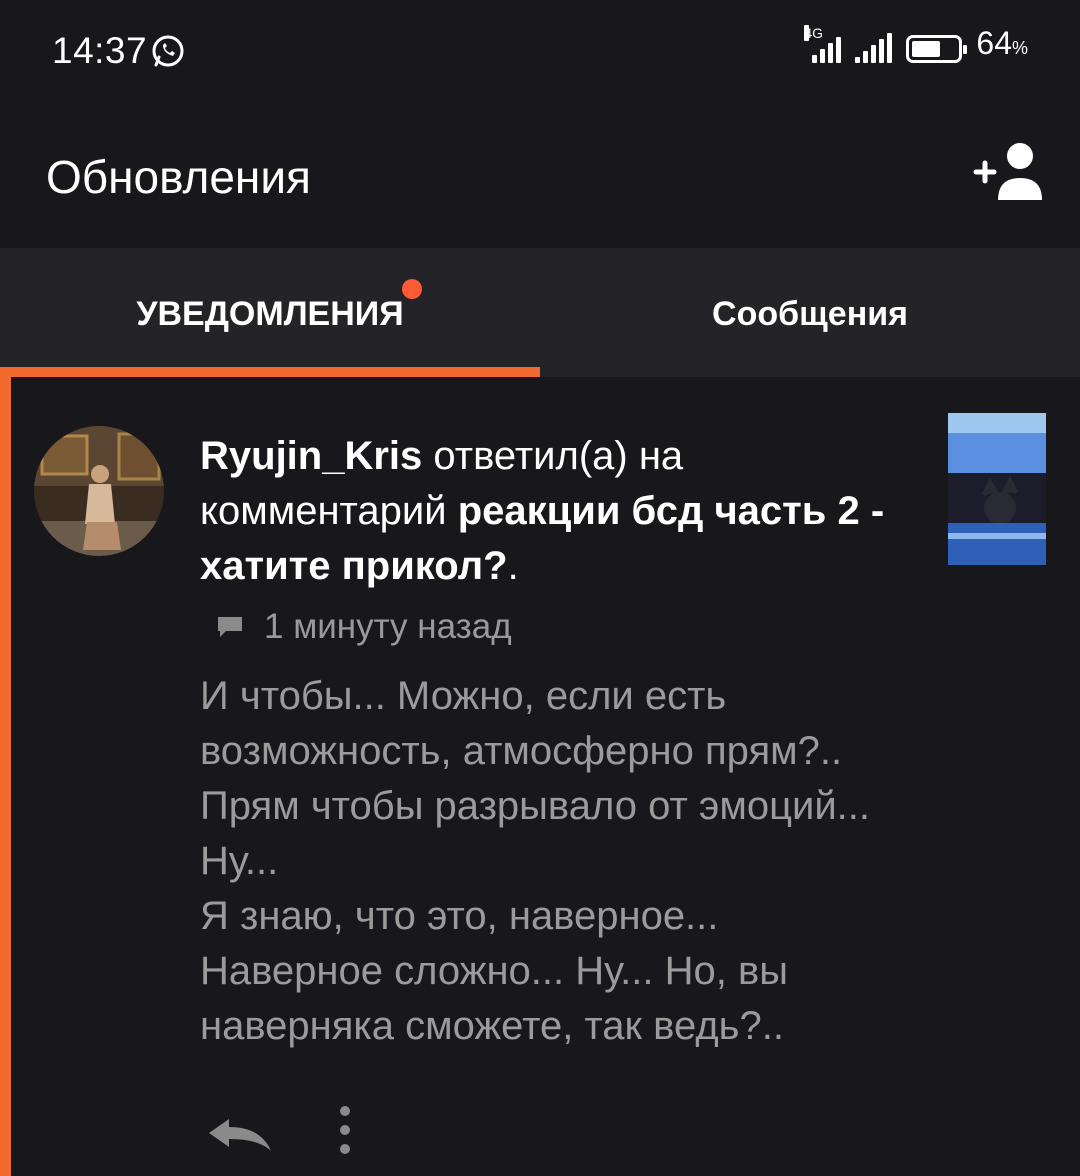 Image resolution: width=1080 pixels, height=1176 pixels. I want to click on tab-notifications: УВЕДОМЛЕНИЯ, so click(270, 314).